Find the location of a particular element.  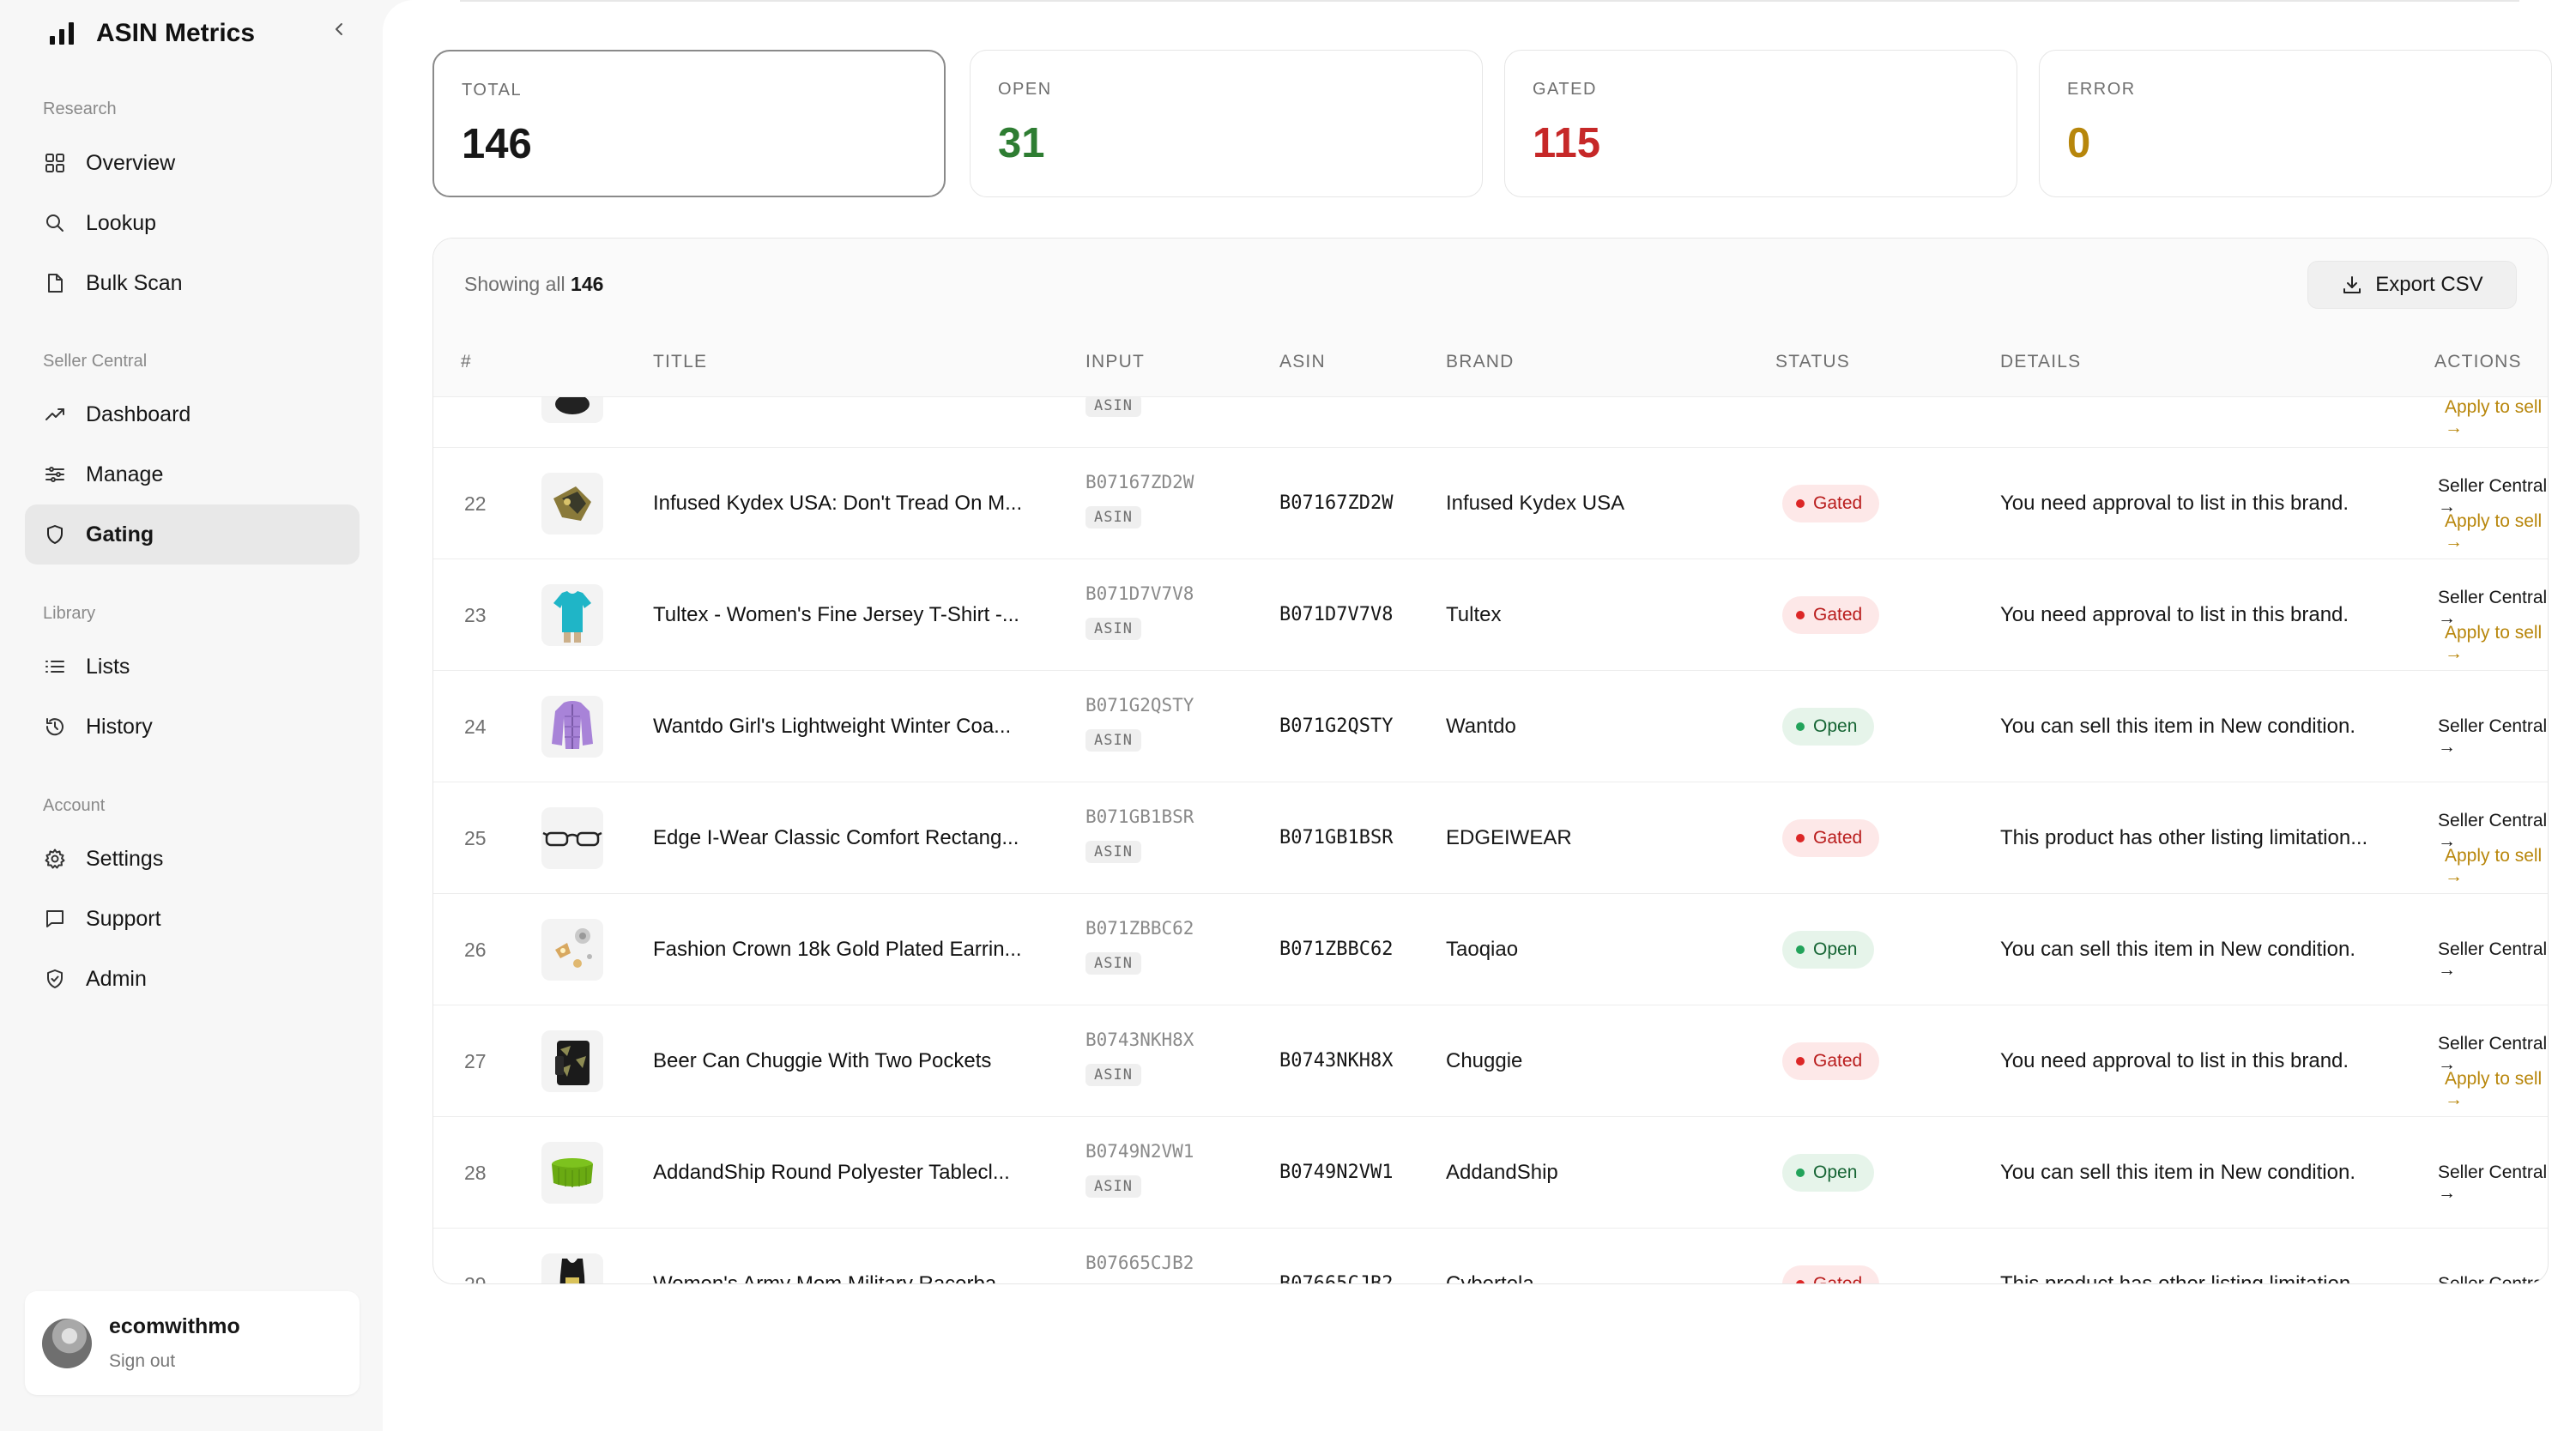

sidebar-item-label: Lookup is located at coordinates (121, 222).